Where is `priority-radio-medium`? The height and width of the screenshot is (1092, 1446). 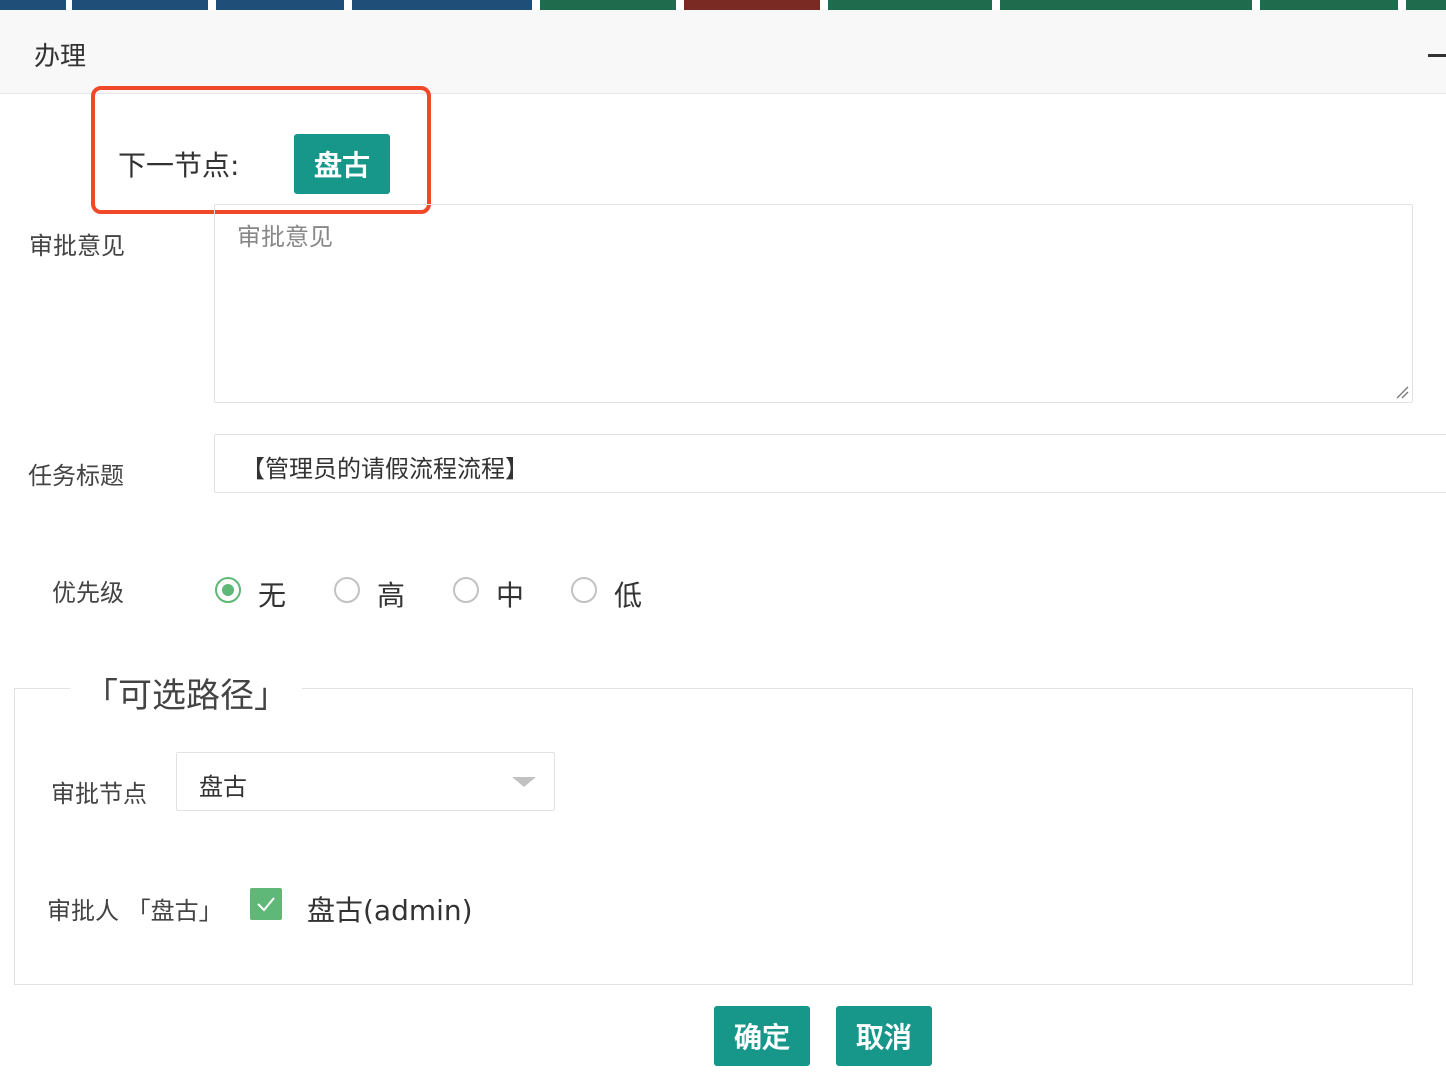
priority-radio-medium is located at coordinates (466, 590).